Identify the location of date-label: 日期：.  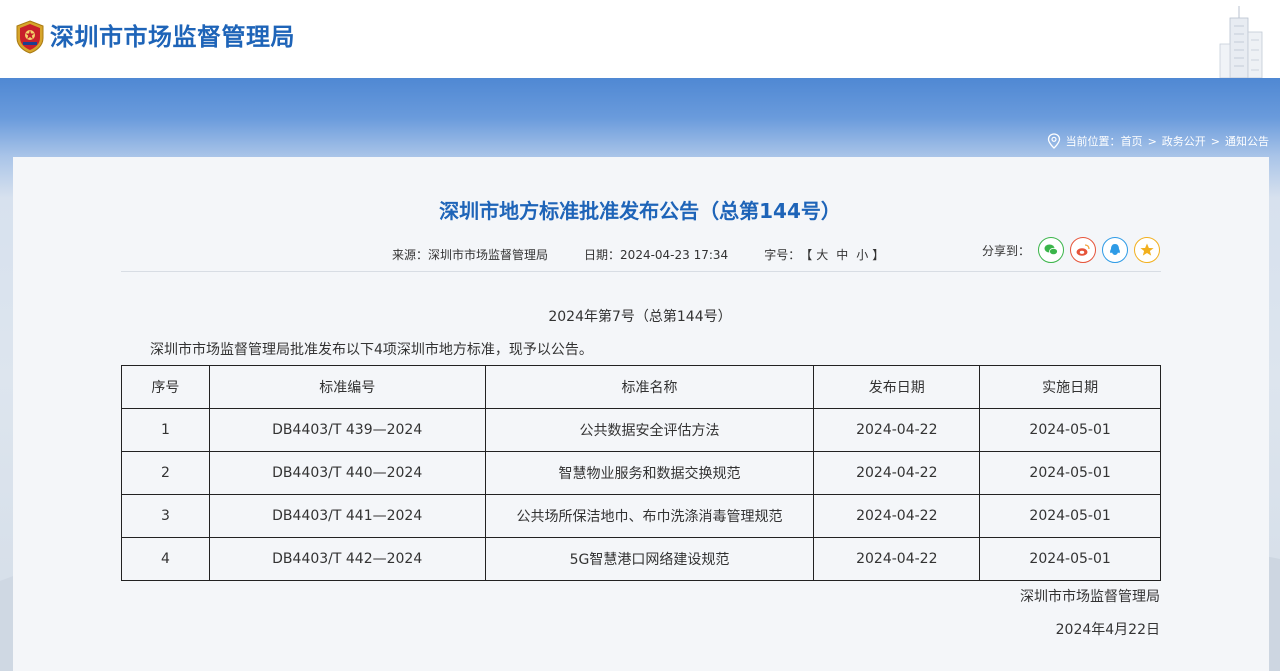
(602, 255).